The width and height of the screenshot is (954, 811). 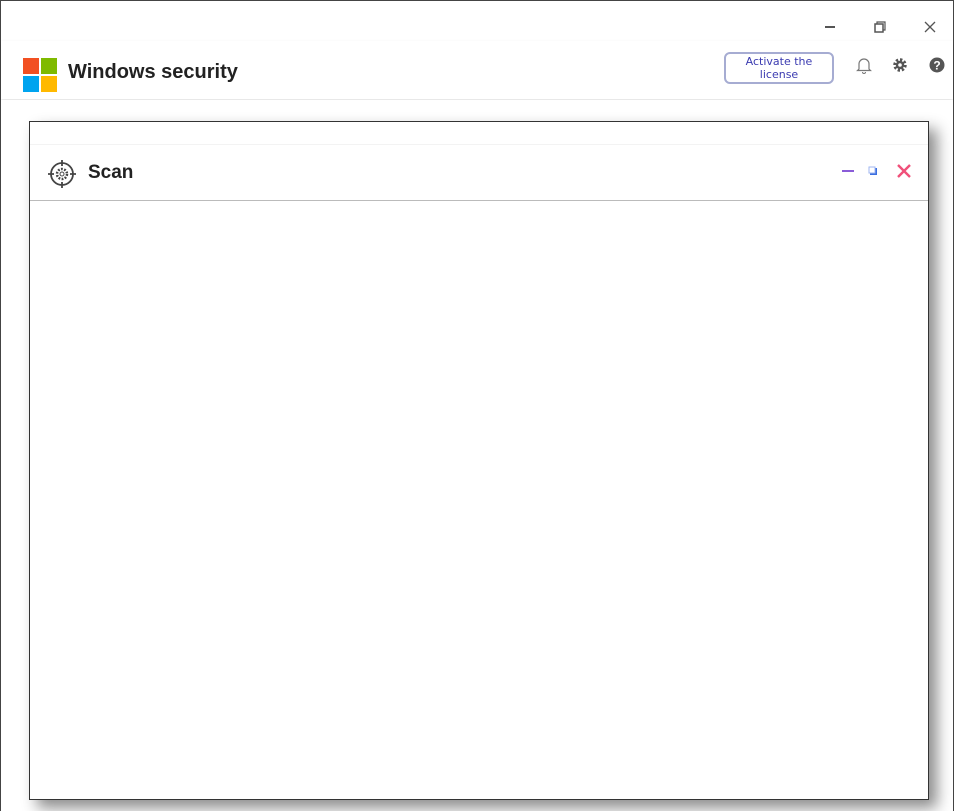 What do you see at coordinates (904, 171) in the screenshot?
I see `dialog-close-button` at bounding box center [904, 171].